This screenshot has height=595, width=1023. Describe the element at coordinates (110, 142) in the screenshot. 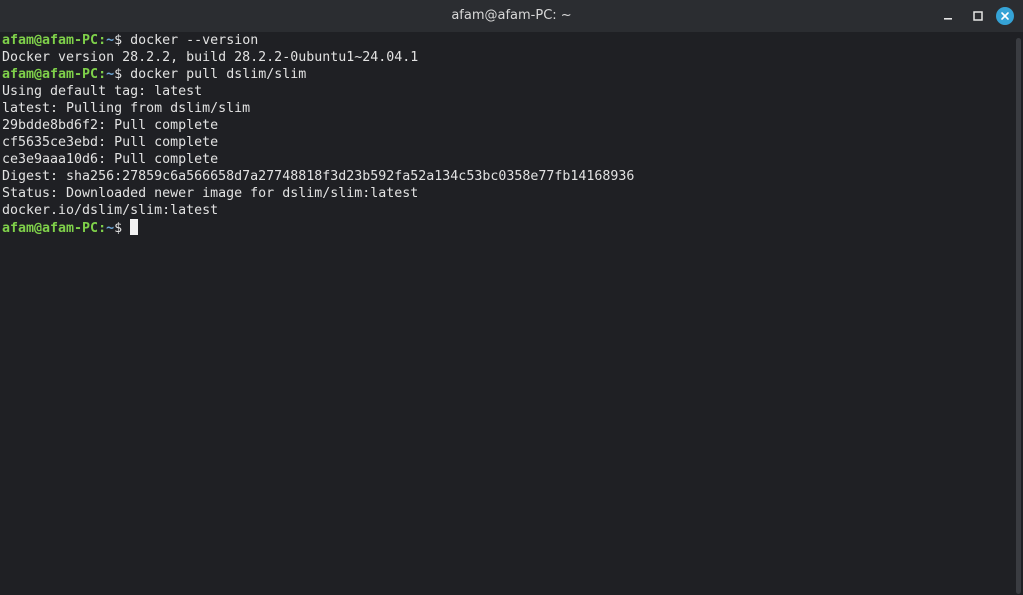

I see `output-text: cf5635ce3ebd: Pull complete` at that location.